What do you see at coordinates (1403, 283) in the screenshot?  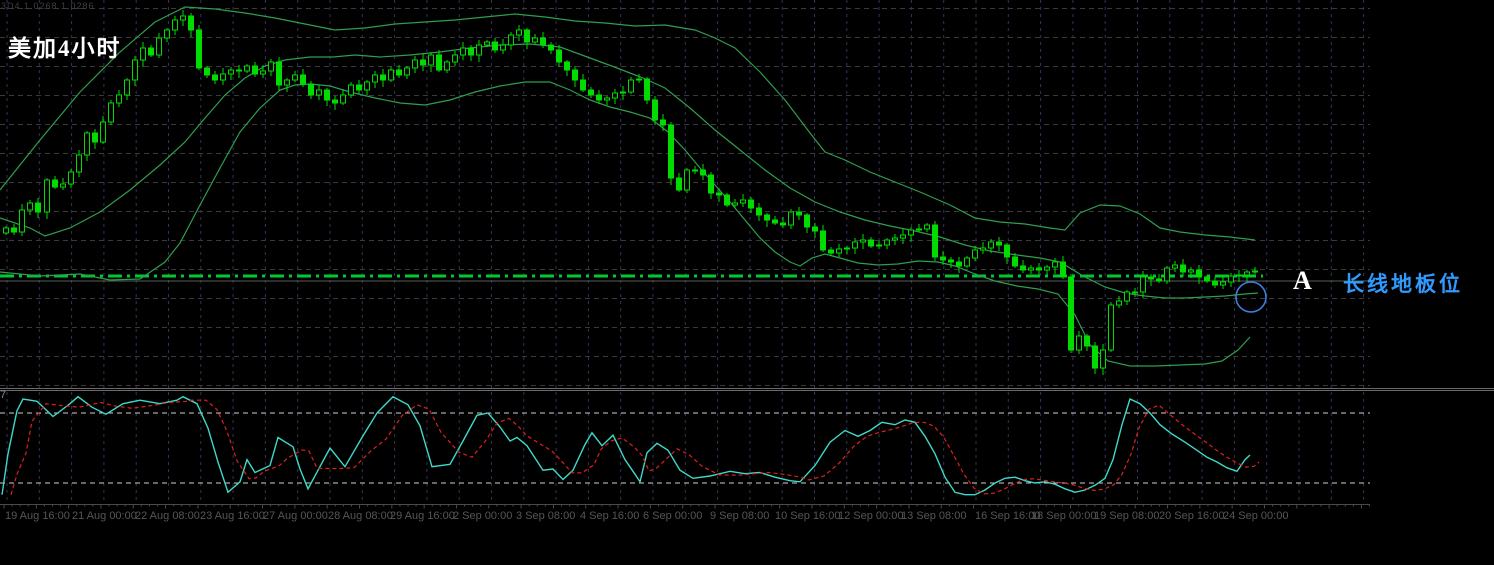 I see `annotation-floor-label: 长线地板位` at bounding box center [1403, 283].